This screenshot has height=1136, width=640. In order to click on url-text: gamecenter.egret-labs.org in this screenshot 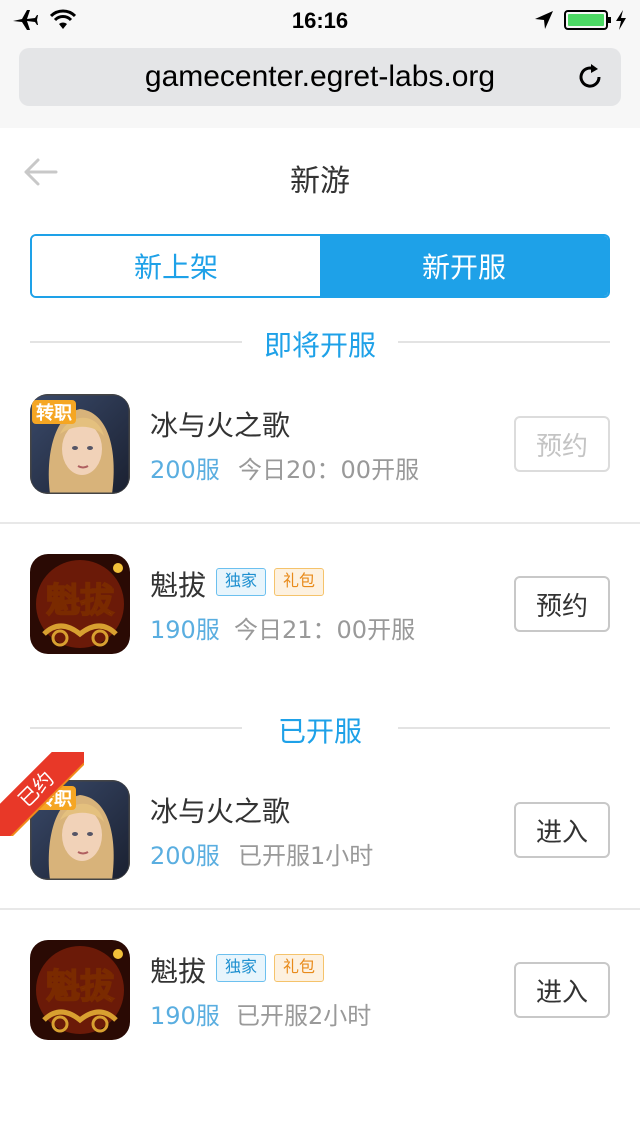, I will do `click(320, 77)`.